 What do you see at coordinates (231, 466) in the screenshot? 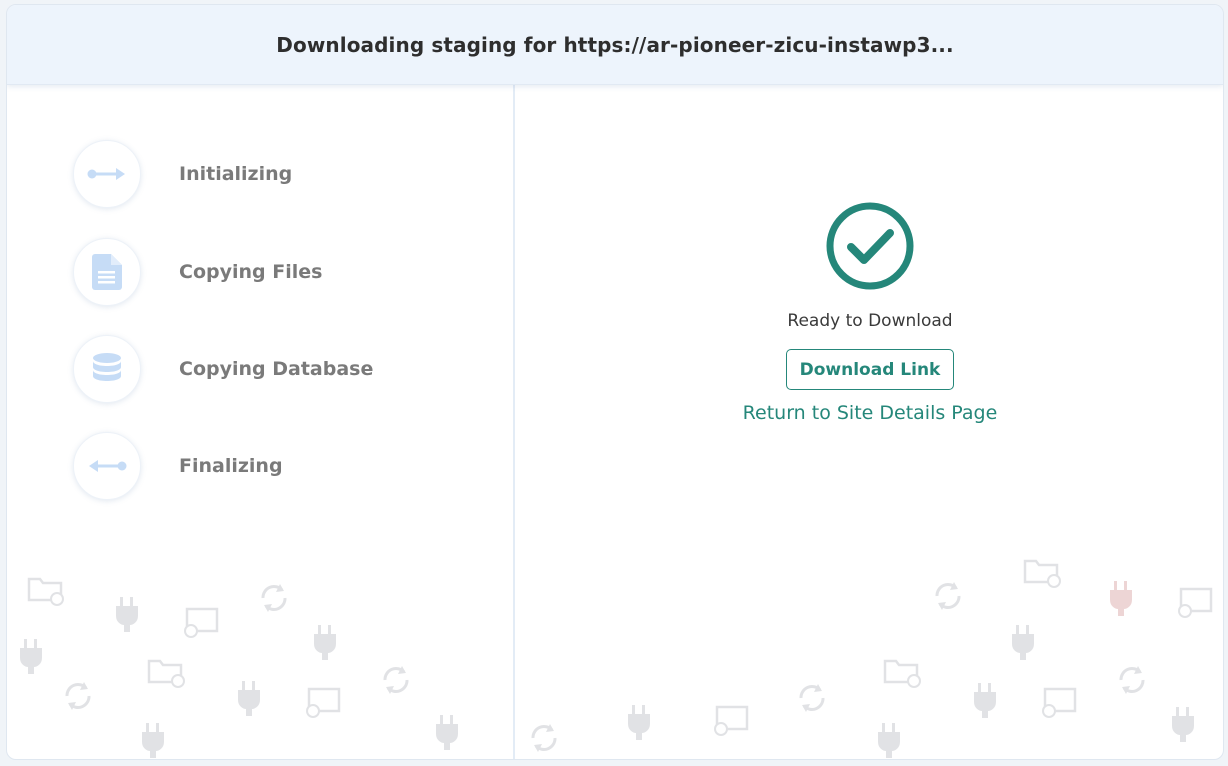
I see `step-label: Finalizing` at bounding box center [231, 466].